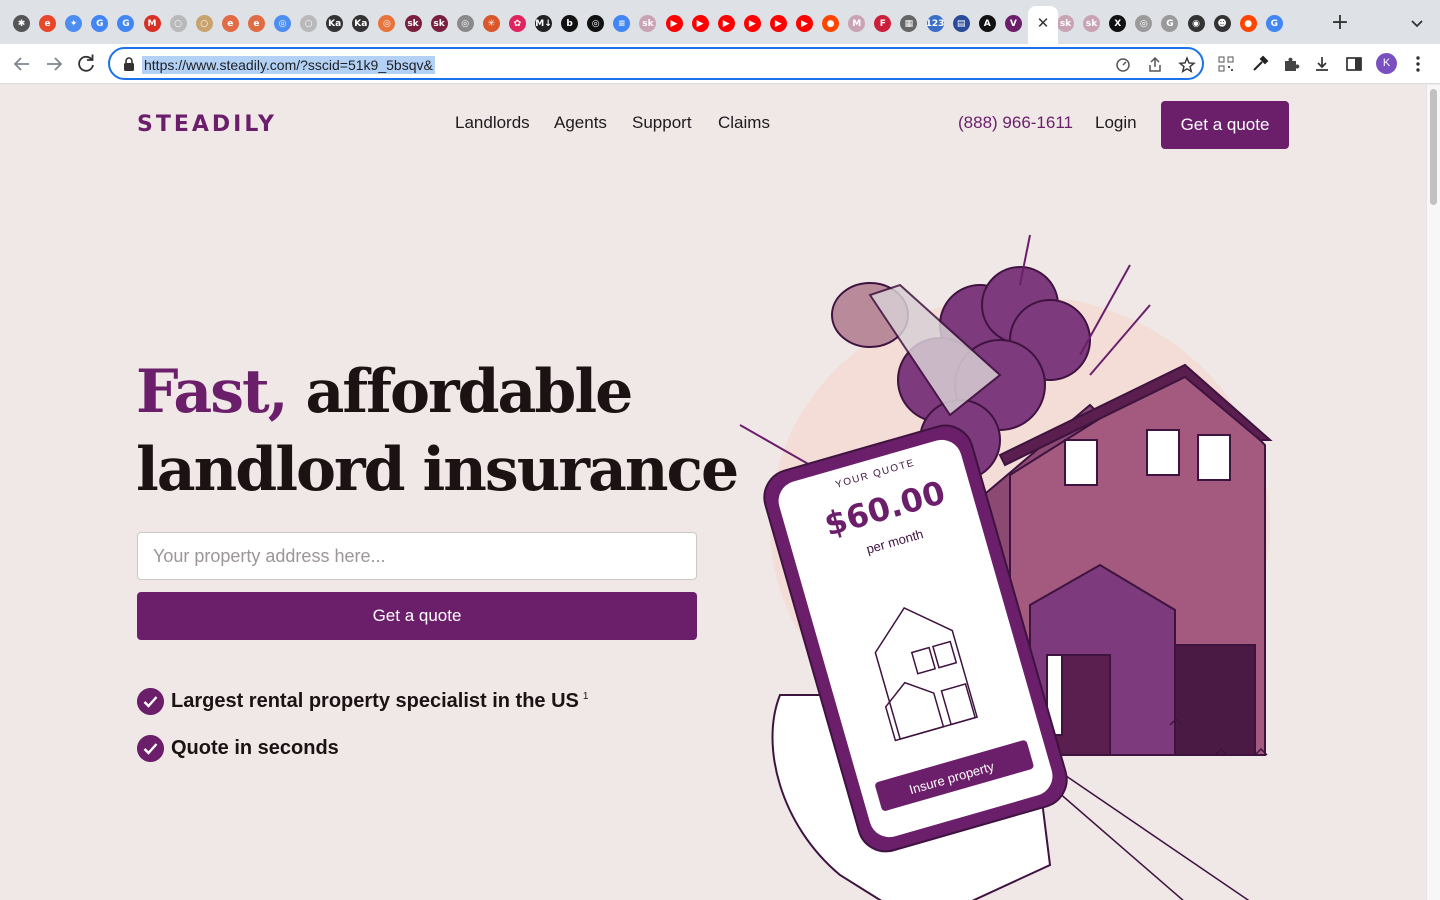 This screenshot has width=1440, height=900. I want to click on tab-favicon-active-icon: V, so click(1013, 23).